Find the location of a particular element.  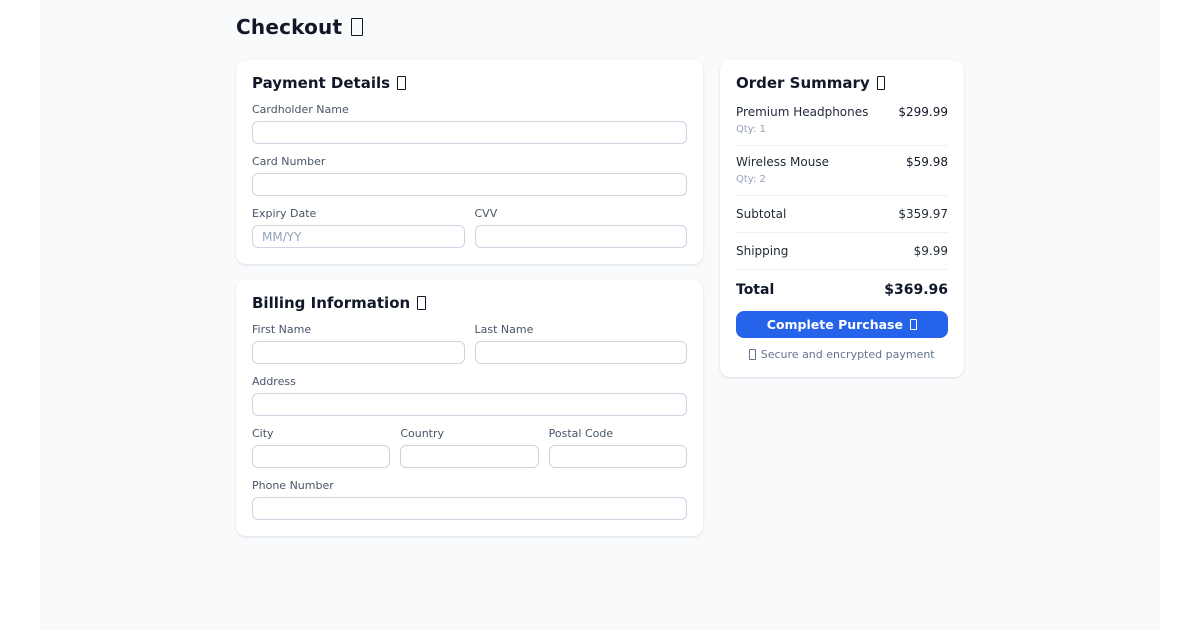

page-title: Checkout is located at coordinates (600, 27).